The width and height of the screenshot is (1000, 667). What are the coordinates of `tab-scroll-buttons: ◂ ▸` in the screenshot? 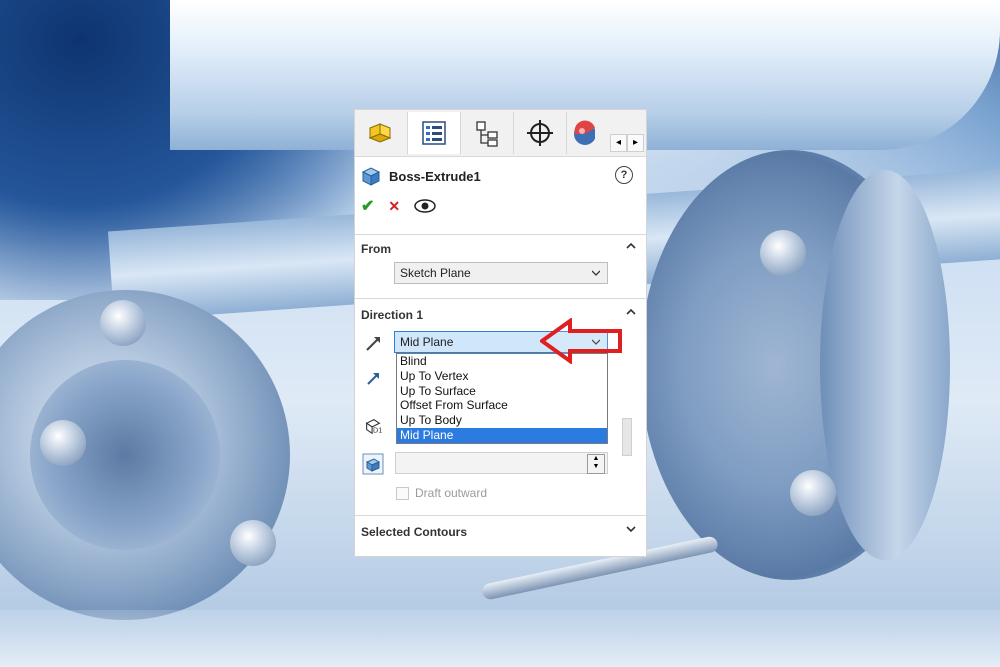 It's located at (627, 143).